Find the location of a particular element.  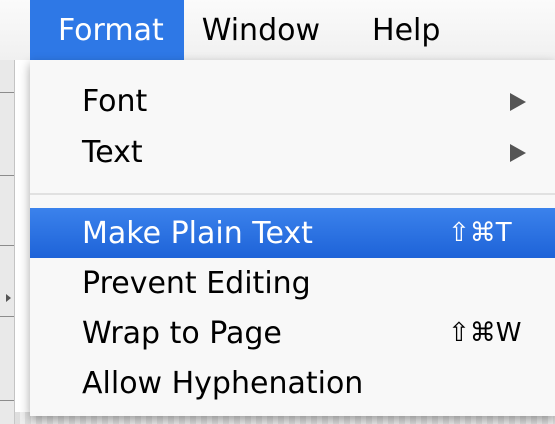

menu-item-prevent-editing: Prevent Editing is located at coordinates (292, 283).